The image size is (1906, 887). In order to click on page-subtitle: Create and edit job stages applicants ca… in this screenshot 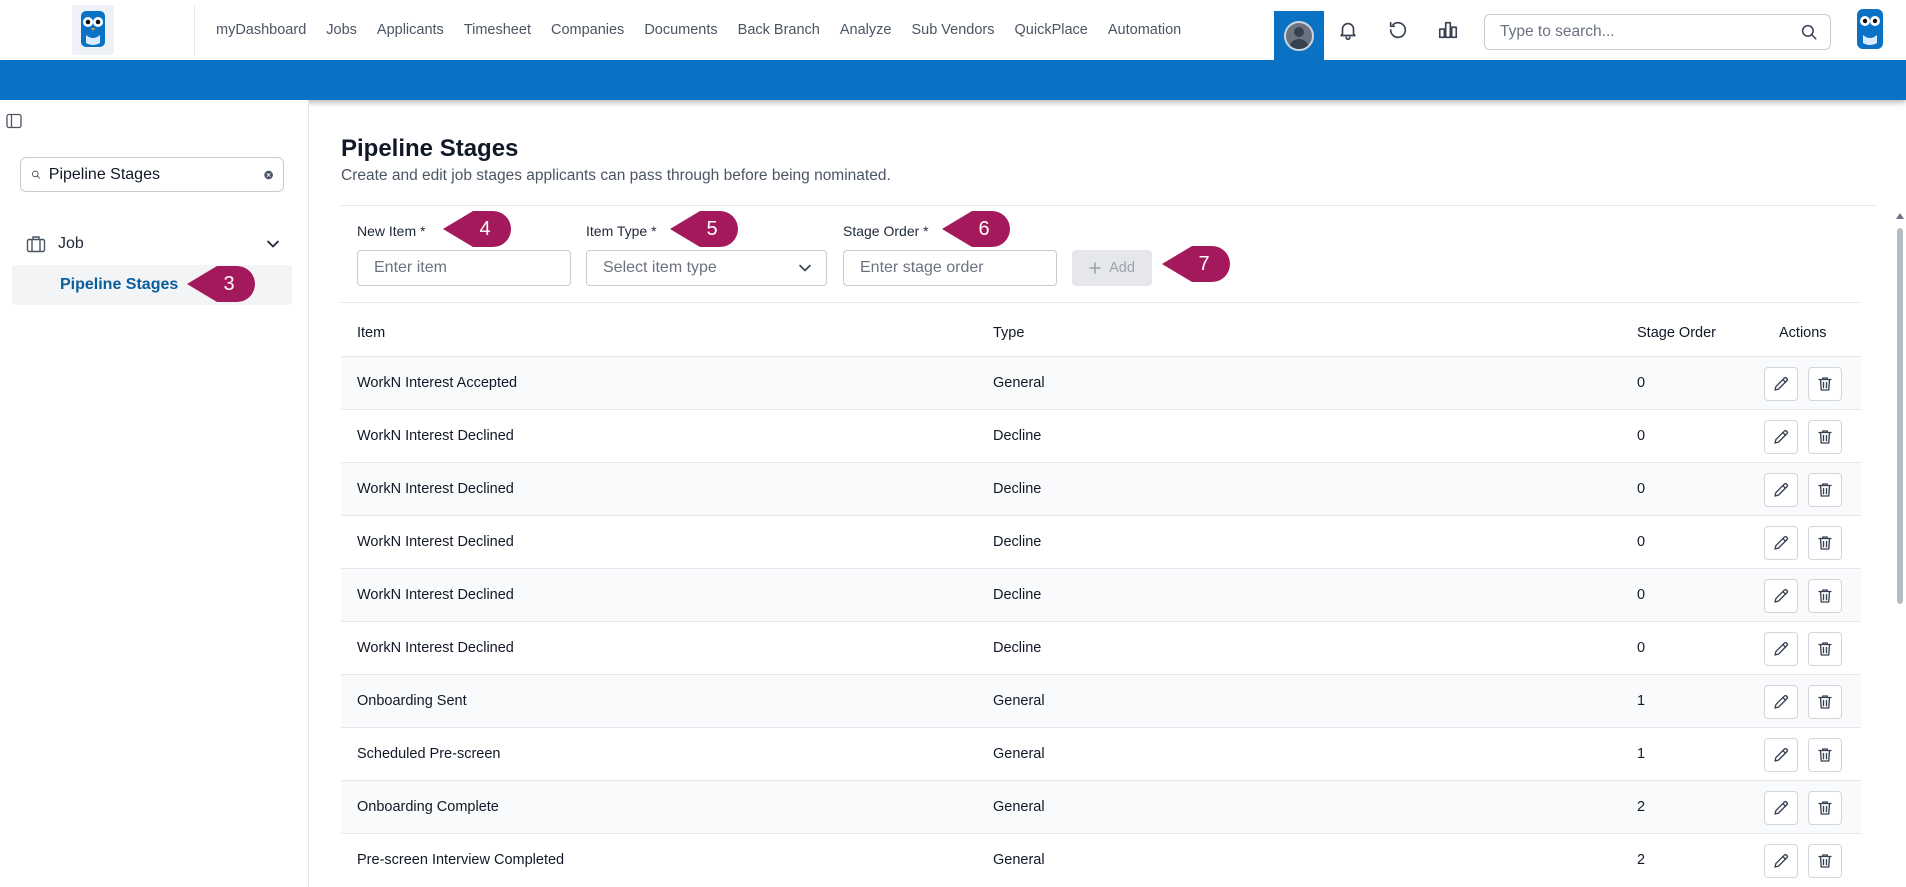, I will do `click(616, 175)`.